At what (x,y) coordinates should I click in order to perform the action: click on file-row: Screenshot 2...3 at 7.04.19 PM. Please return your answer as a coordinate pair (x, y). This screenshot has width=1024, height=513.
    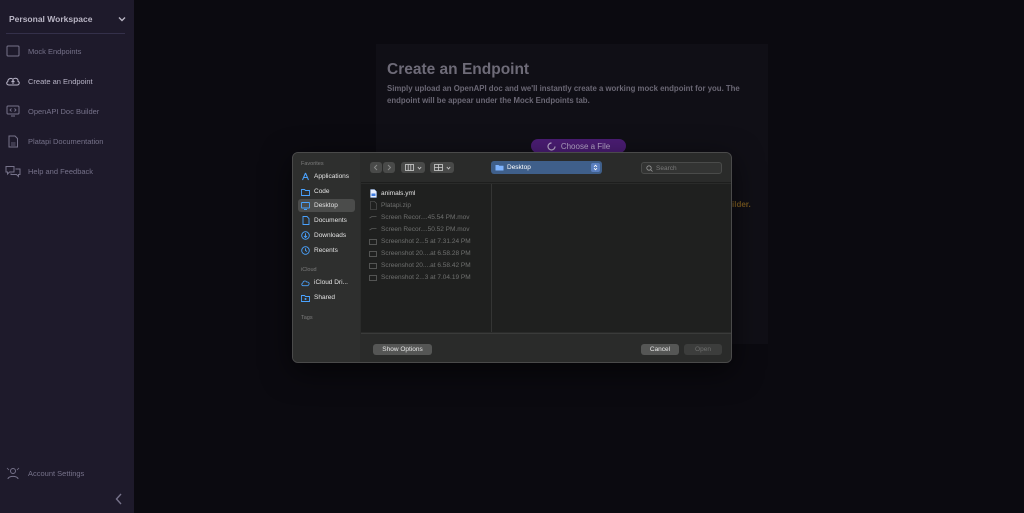
    Looking at the image, I should click on (420, 277).